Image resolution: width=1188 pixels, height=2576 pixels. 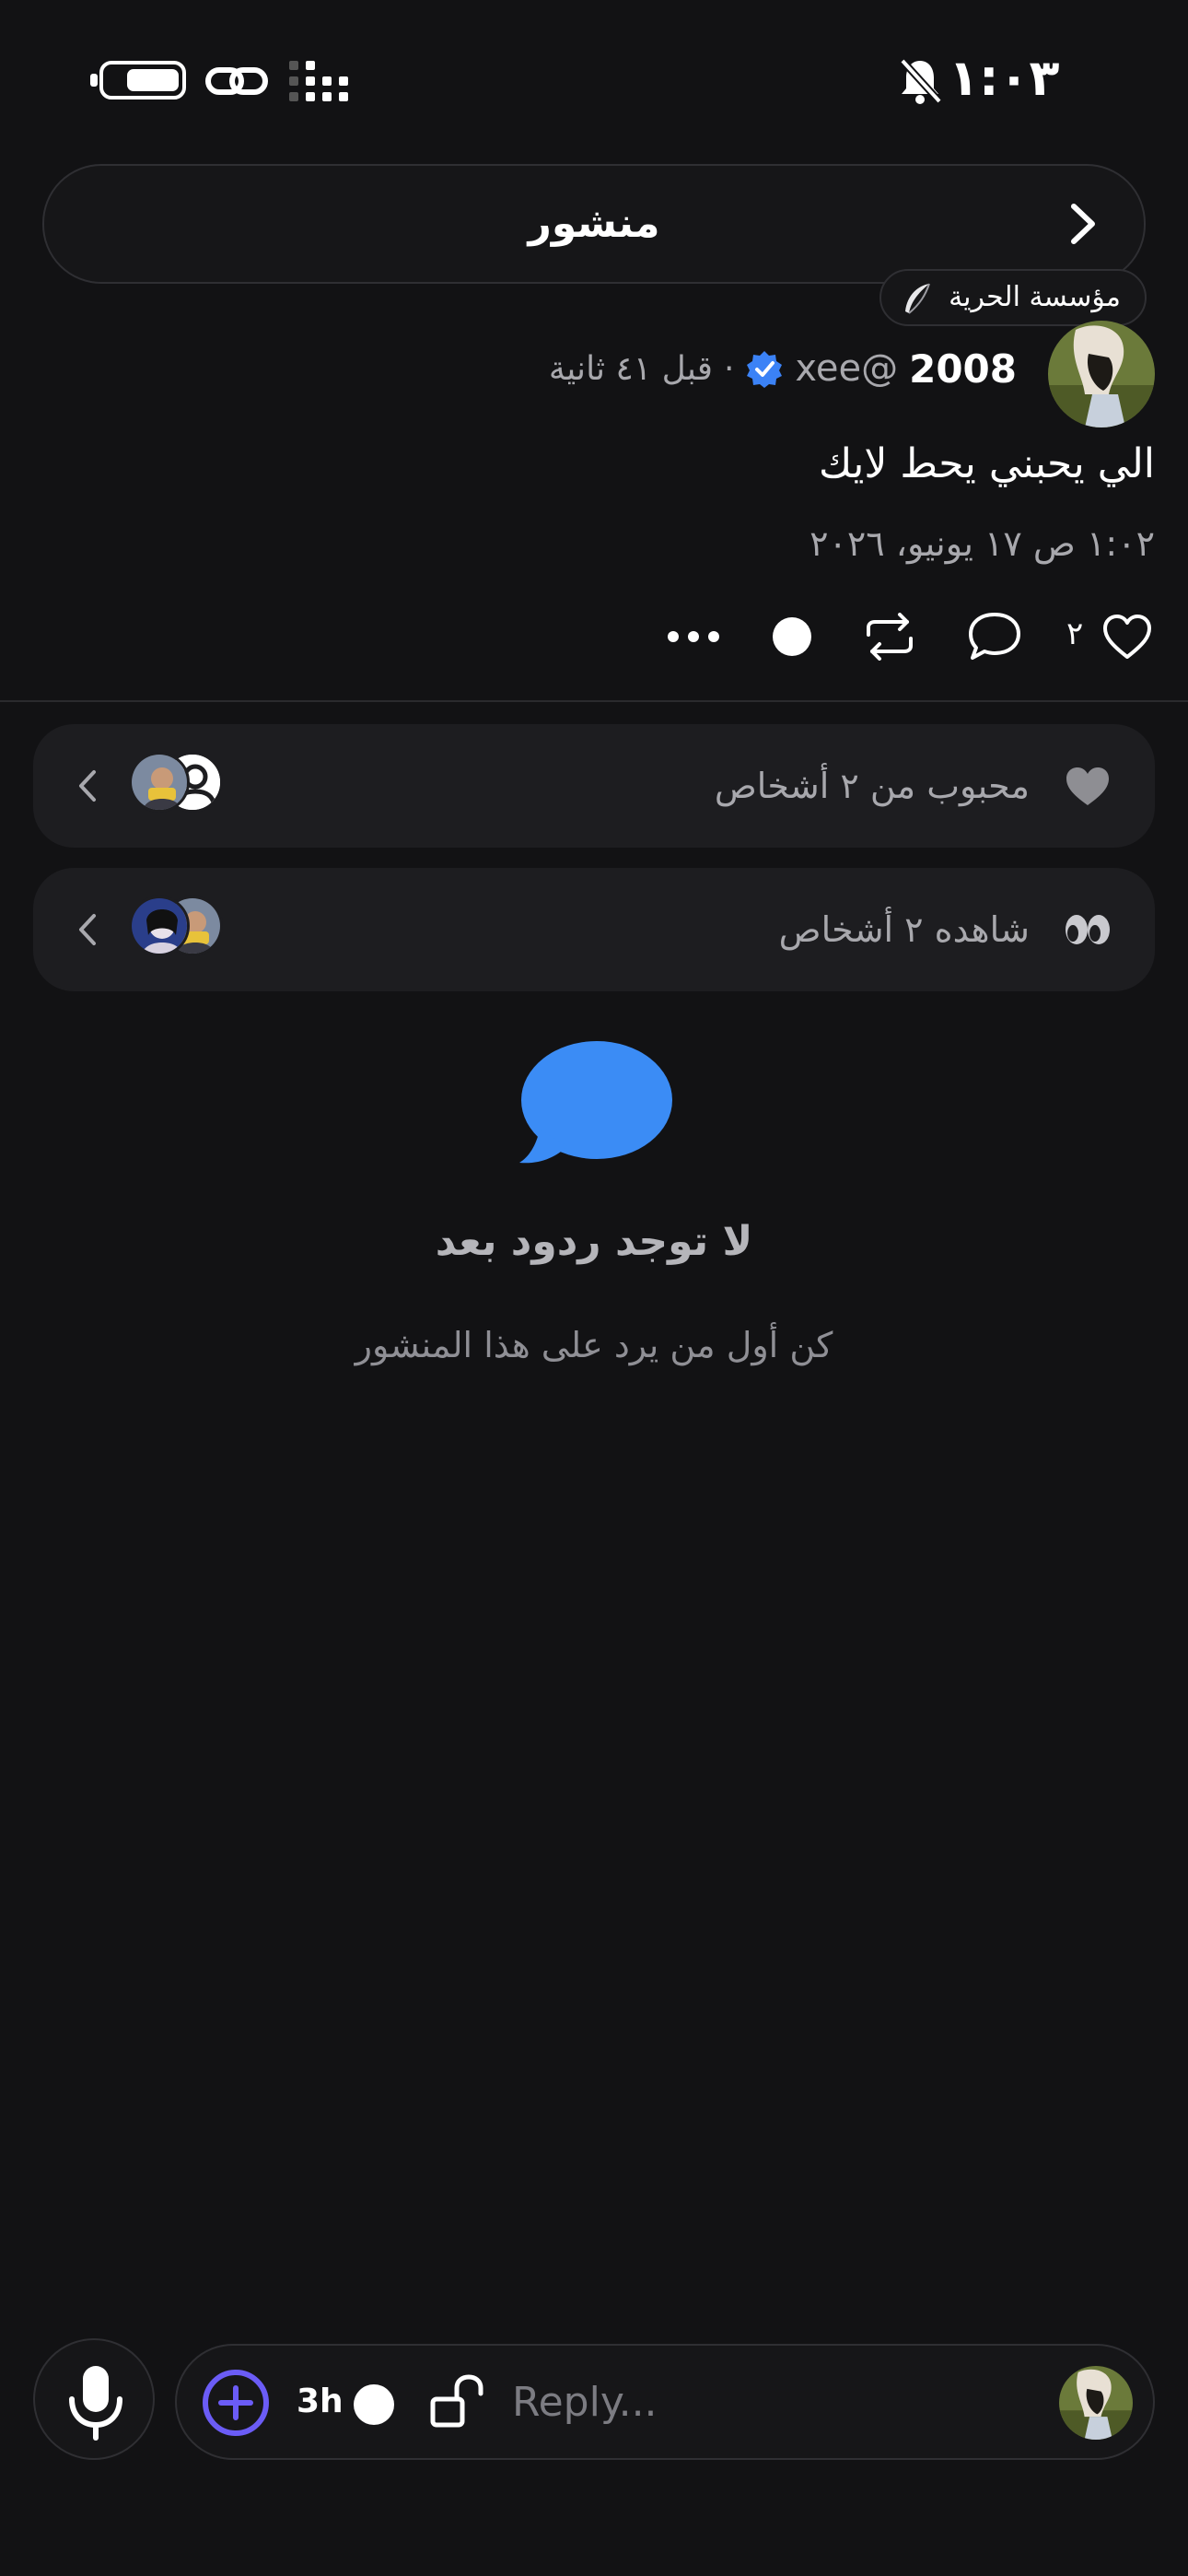 What do you see at coordinates (95, 2403) in the screenshot?
I see `microphone-icon` at bounding box center [95, 2403].